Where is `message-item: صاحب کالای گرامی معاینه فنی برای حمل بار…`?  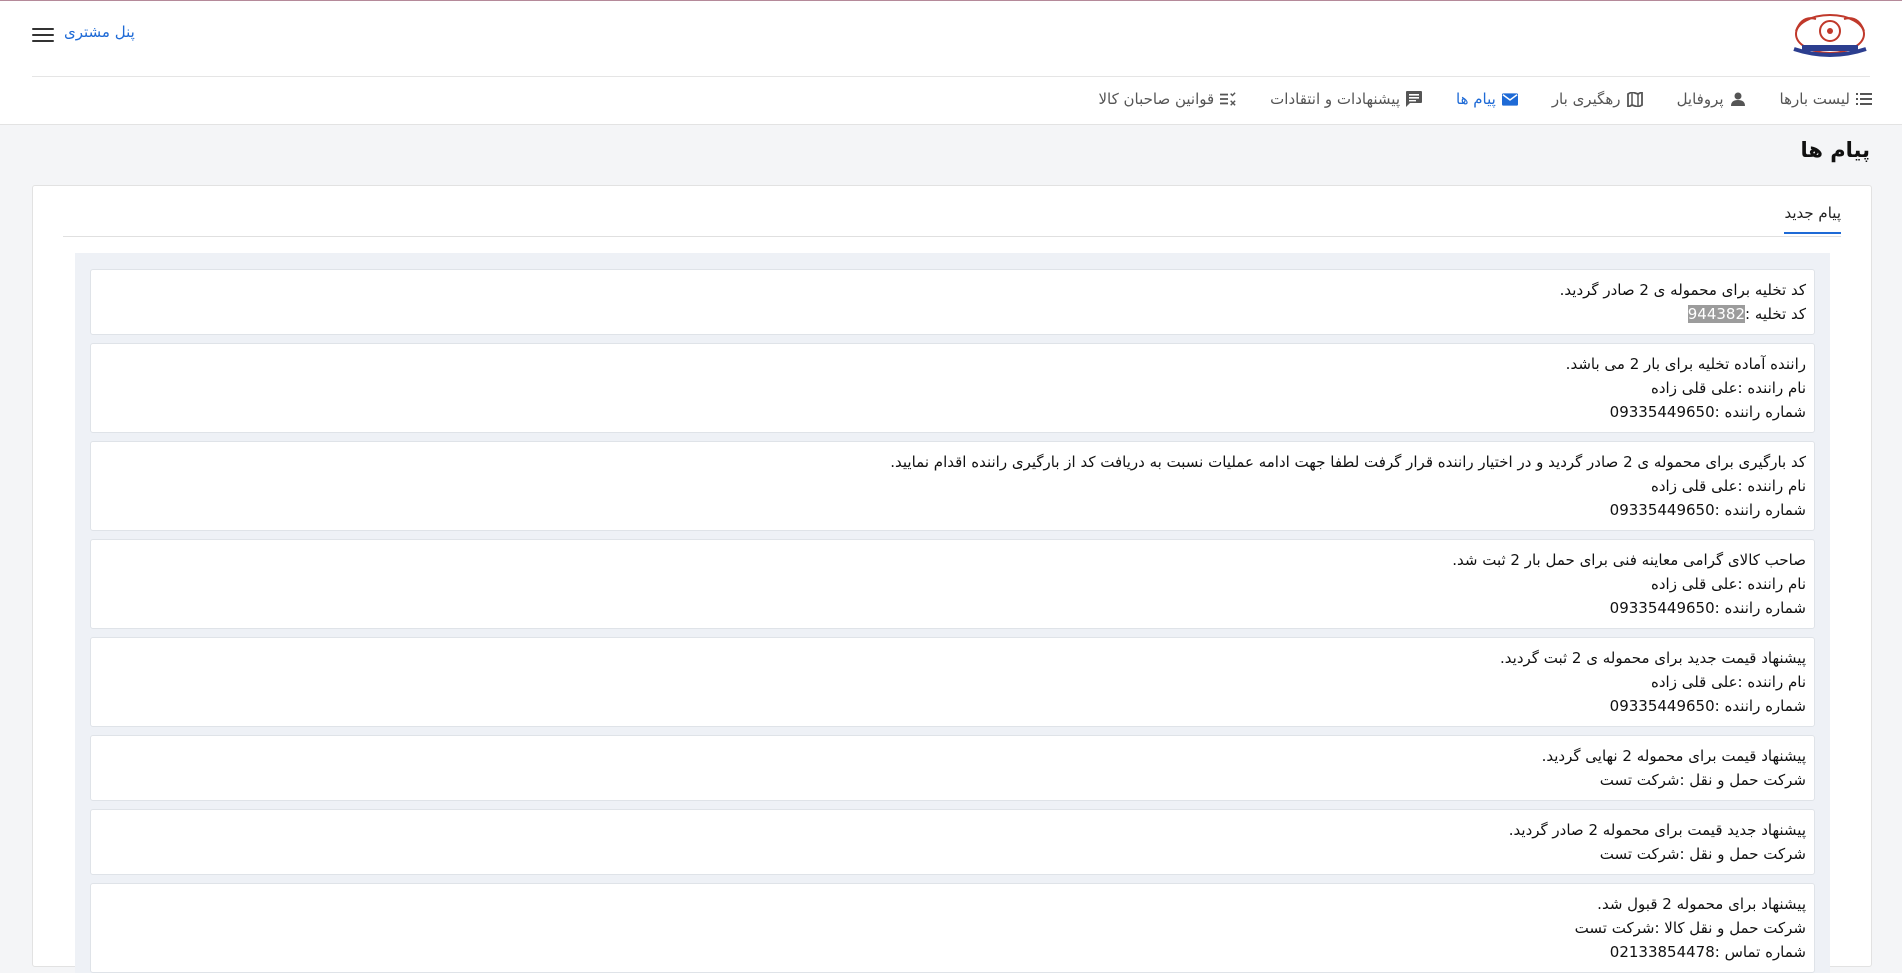
message-item: صاحب کالای گرامی معاینه فنی برای حمل بار… is located at coordinates (952, 584).